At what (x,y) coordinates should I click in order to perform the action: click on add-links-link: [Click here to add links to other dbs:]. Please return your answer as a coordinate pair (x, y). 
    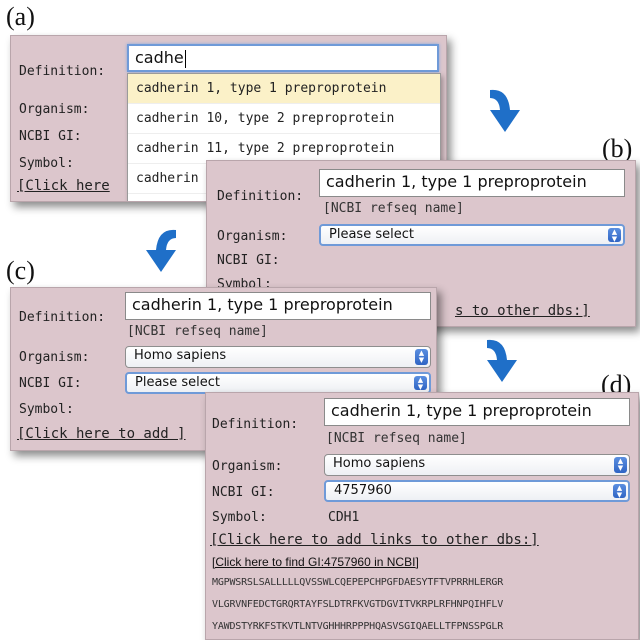
    Looking at the image, I should click on (374, 540).